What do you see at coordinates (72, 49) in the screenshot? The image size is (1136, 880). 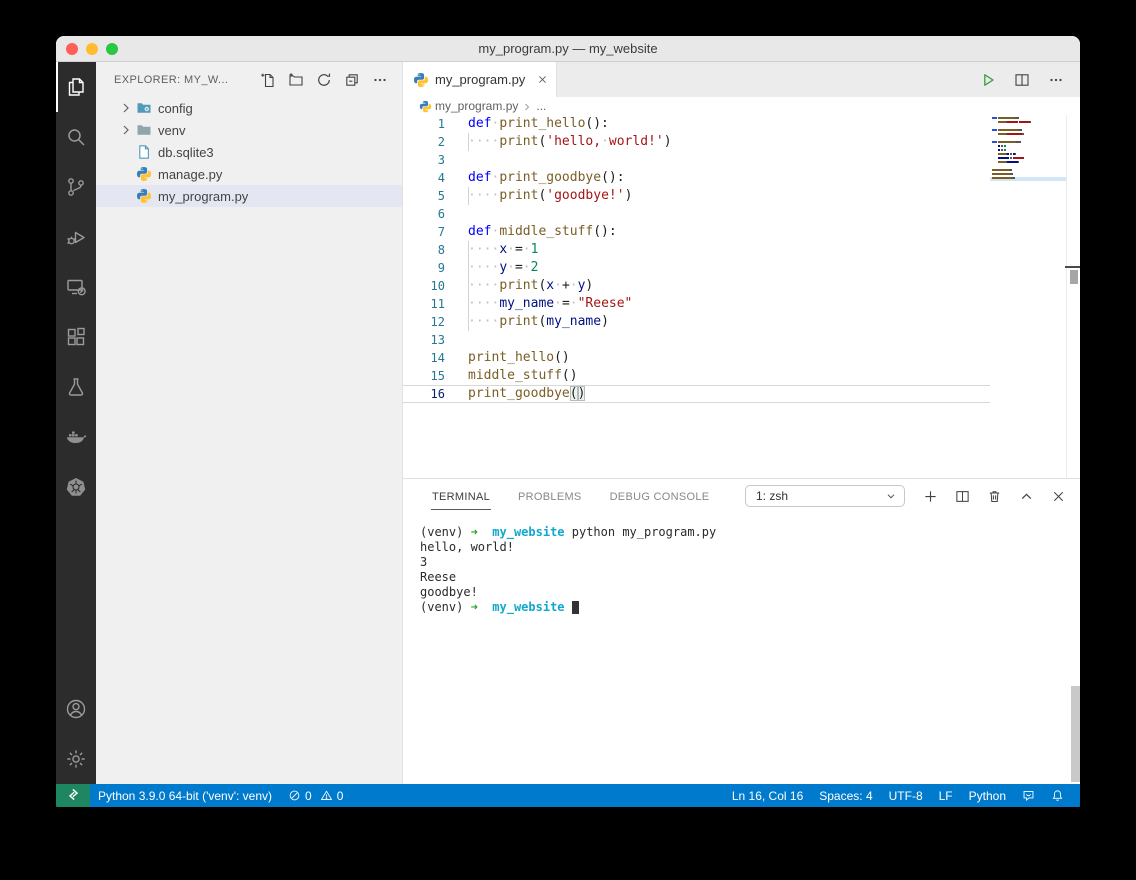 I see `close-window-button` at bounding box center [72, 49].